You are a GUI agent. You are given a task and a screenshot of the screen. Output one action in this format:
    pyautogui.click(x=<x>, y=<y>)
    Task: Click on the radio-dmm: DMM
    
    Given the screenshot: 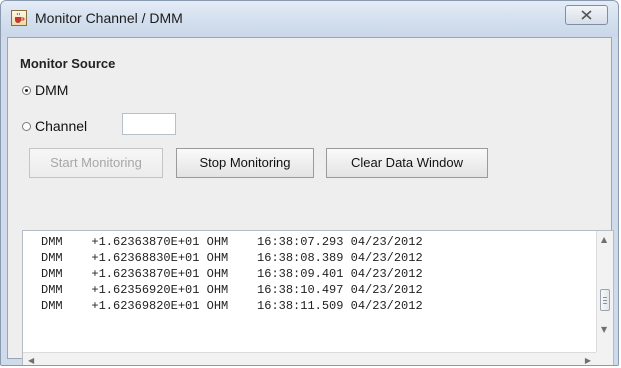 What is the action you would take?
    pyautogui.click(x=45, y=90)
    